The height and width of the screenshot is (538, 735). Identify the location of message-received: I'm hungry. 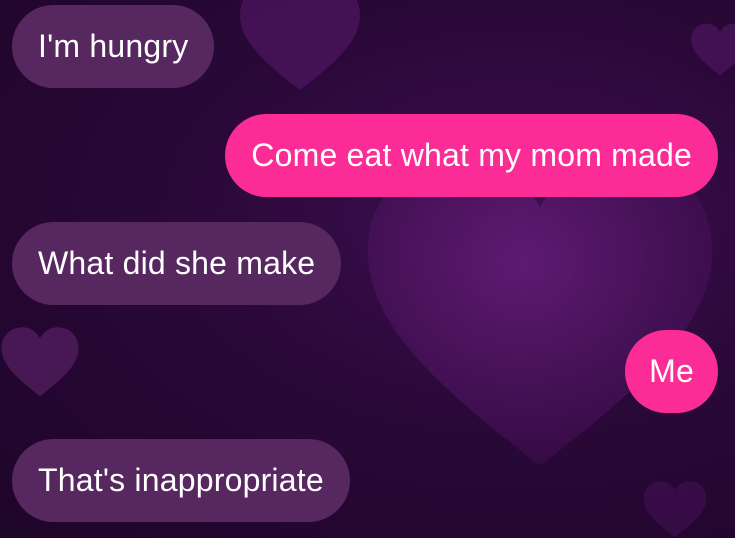
(113, 46).